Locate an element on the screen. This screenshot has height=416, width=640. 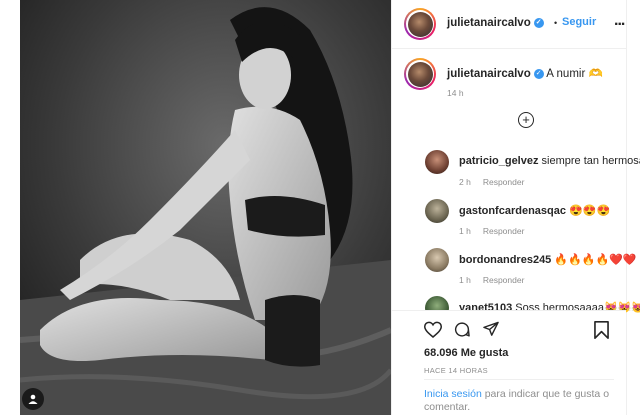
comment-time: 2 h is located at coordinates (465, 182).